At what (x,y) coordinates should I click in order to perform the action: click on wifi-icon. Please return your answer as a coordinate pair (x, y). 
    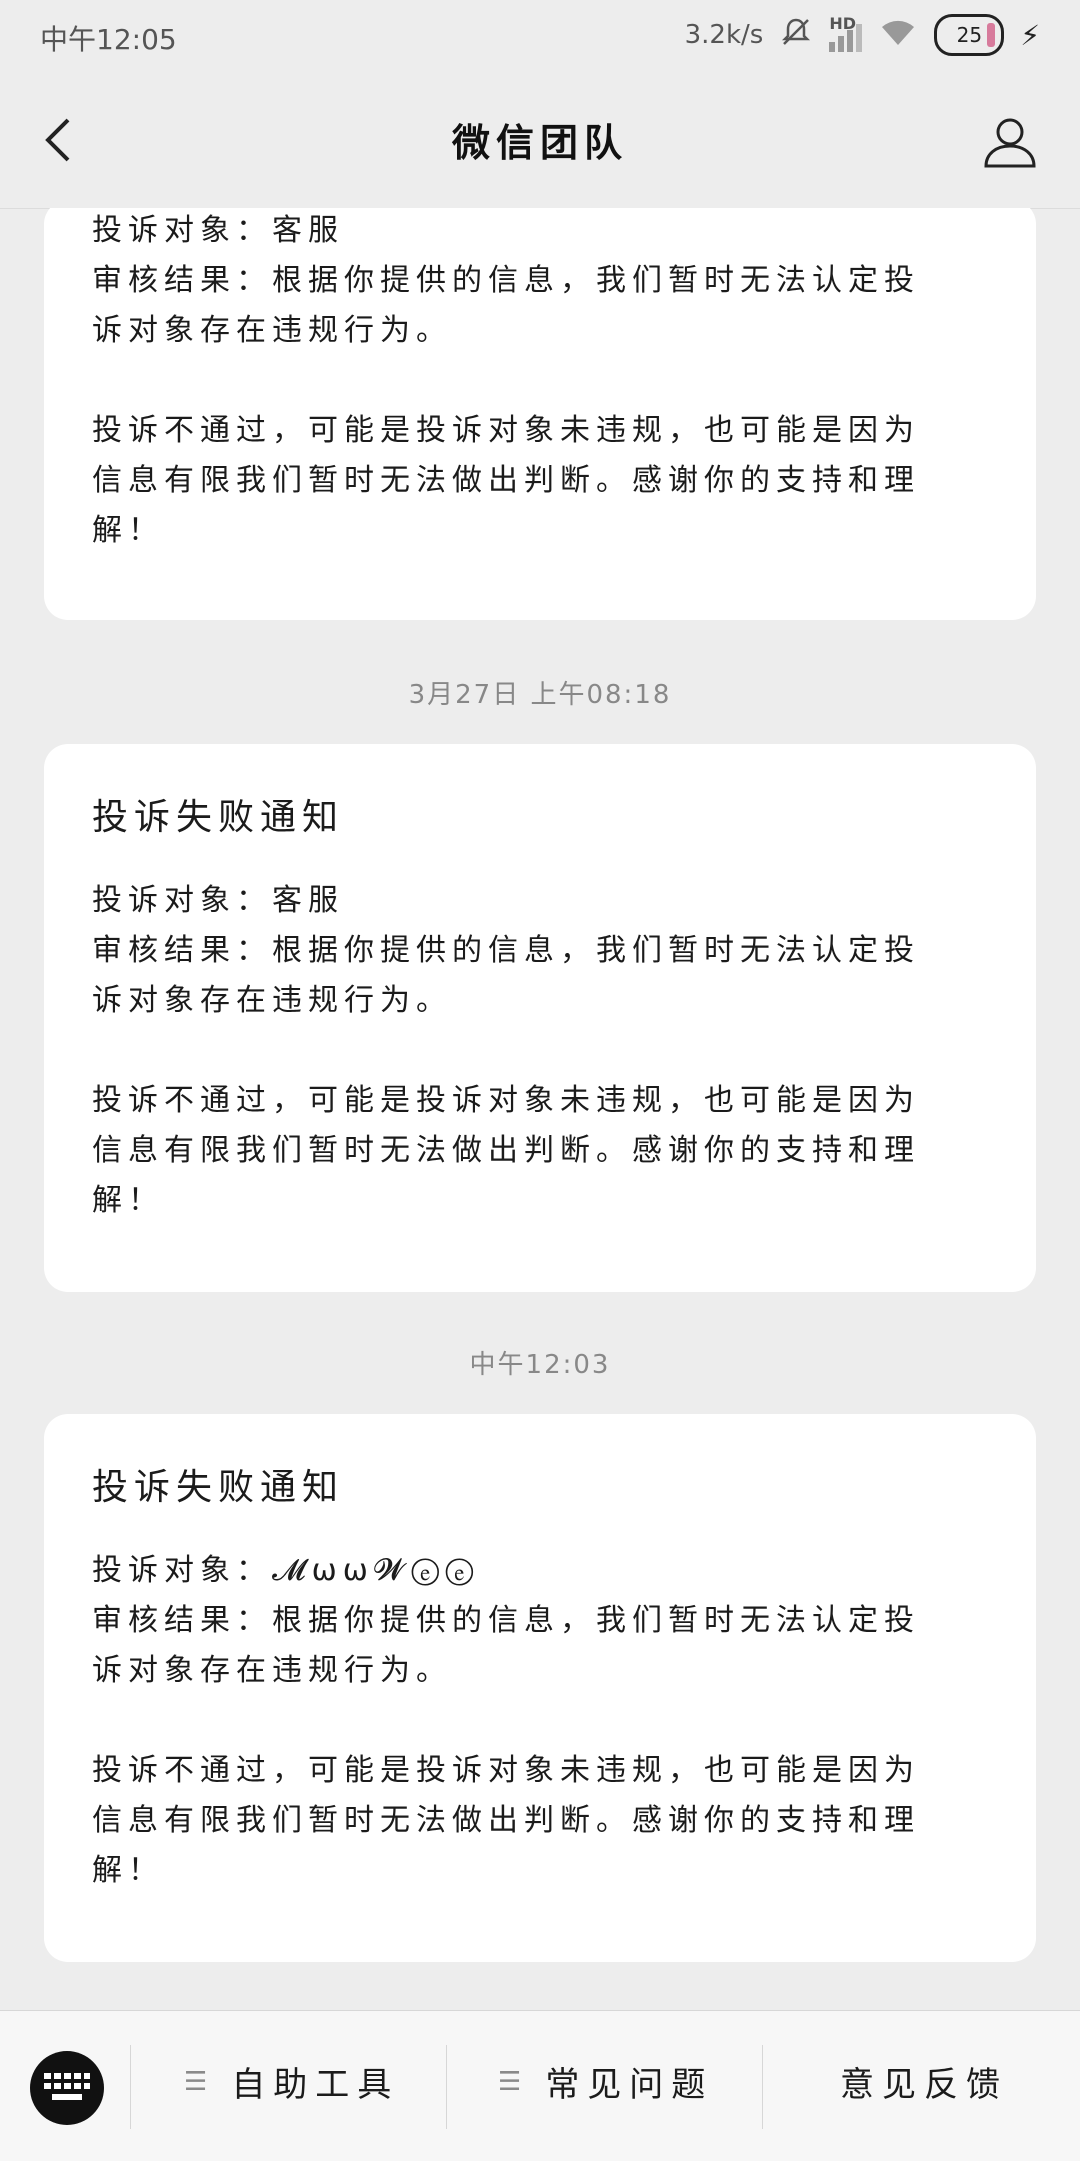
    Looking at the image, I should click on (898, 35).